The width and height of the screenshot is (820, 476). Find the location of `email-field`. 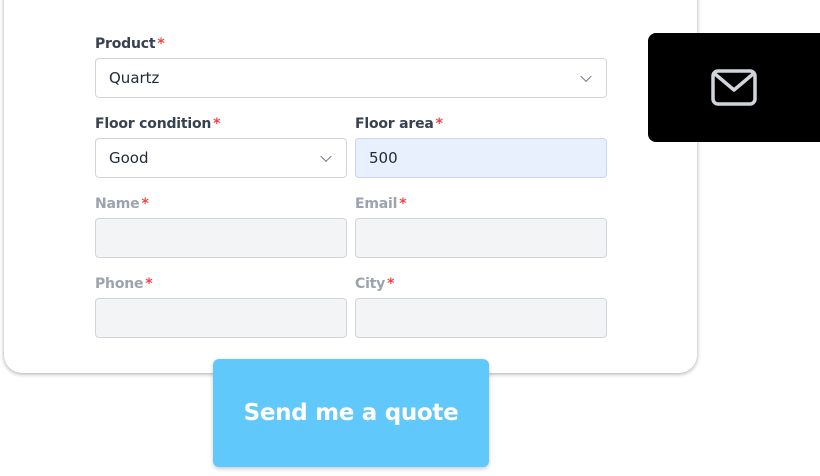

email-field is located at coordinates (481, 238).